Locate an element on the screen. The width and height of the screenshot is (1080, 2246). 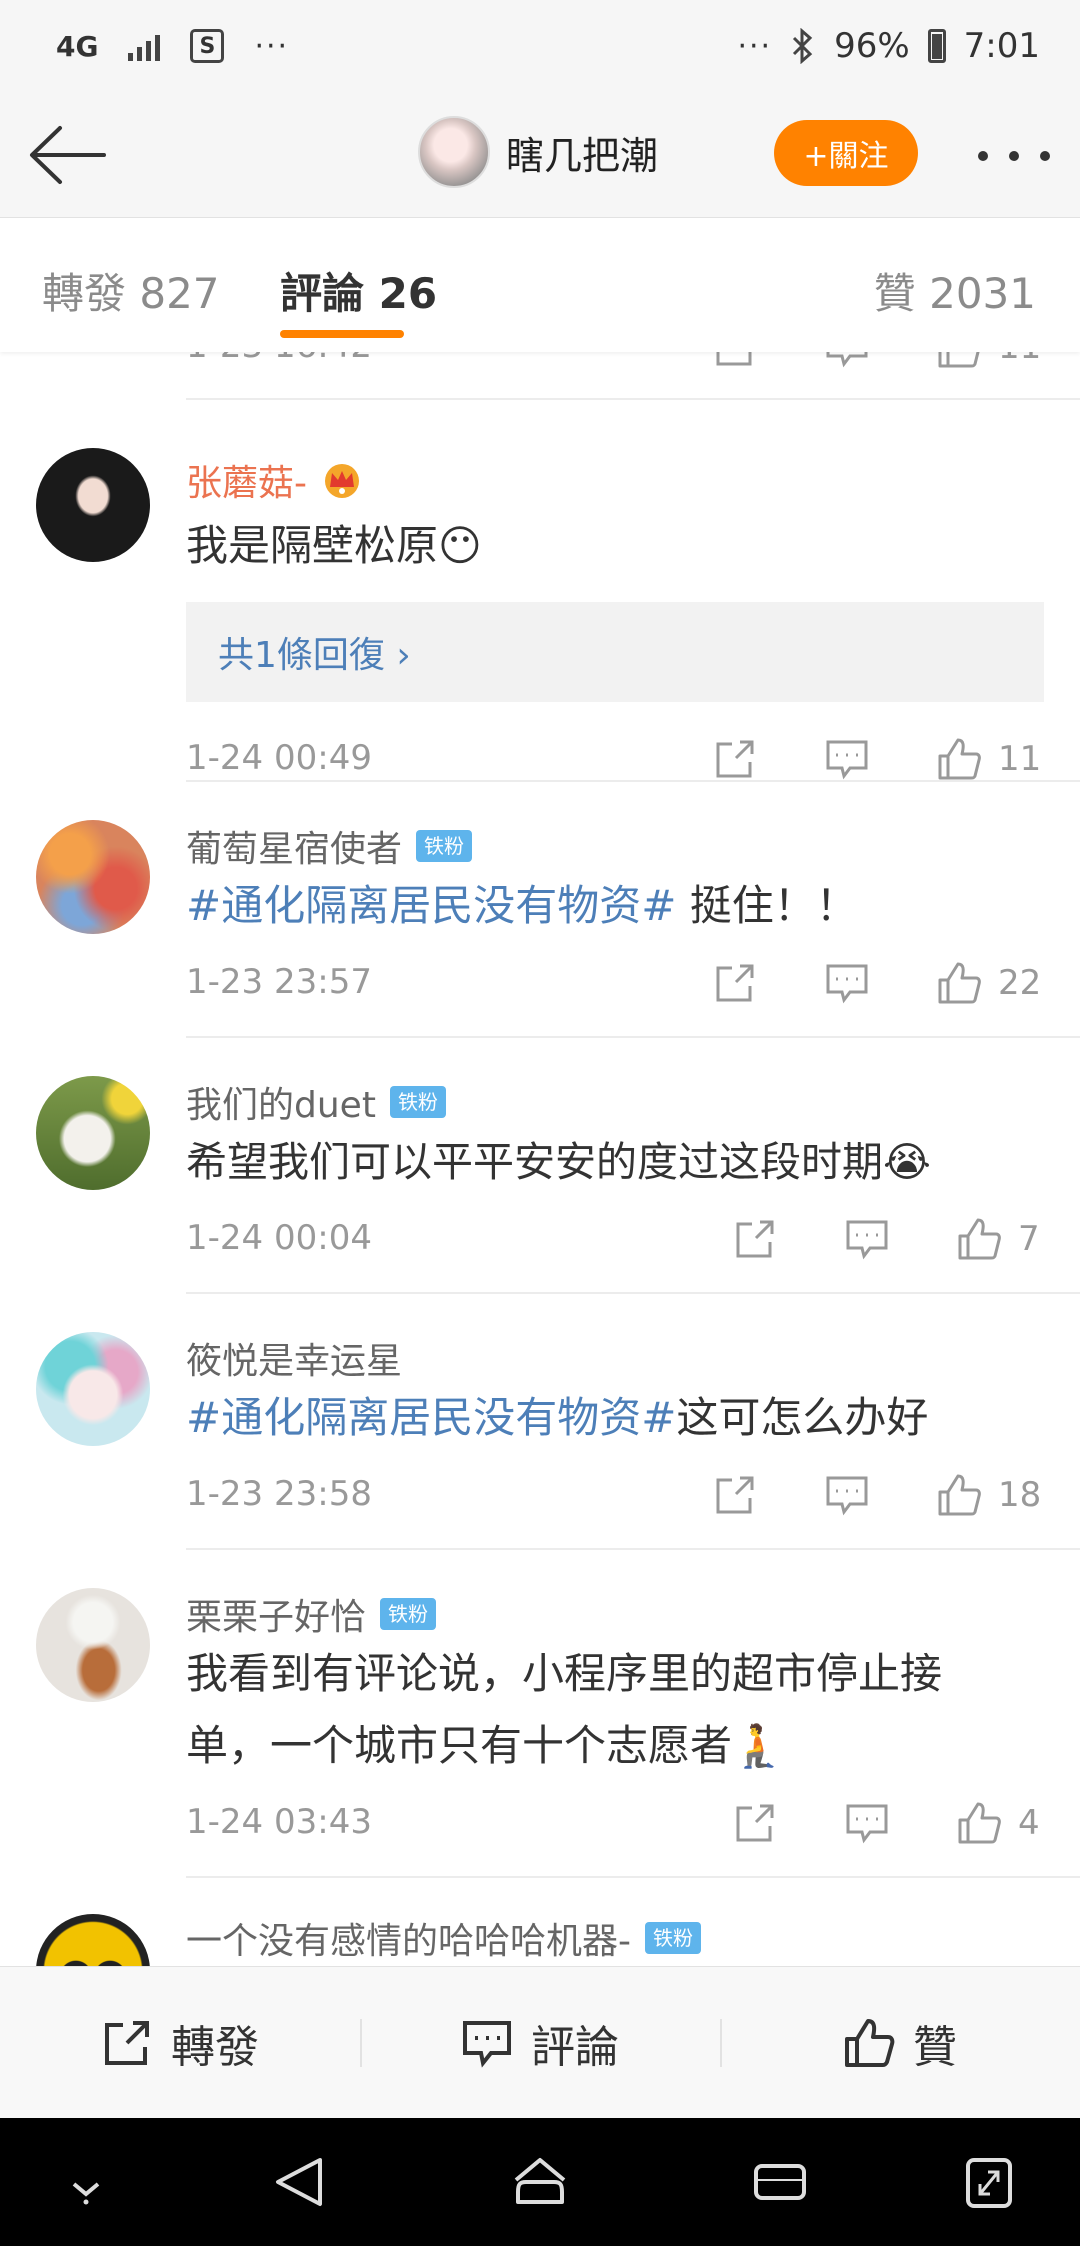
like-count: 11 is located at coordinates (1020, 759).